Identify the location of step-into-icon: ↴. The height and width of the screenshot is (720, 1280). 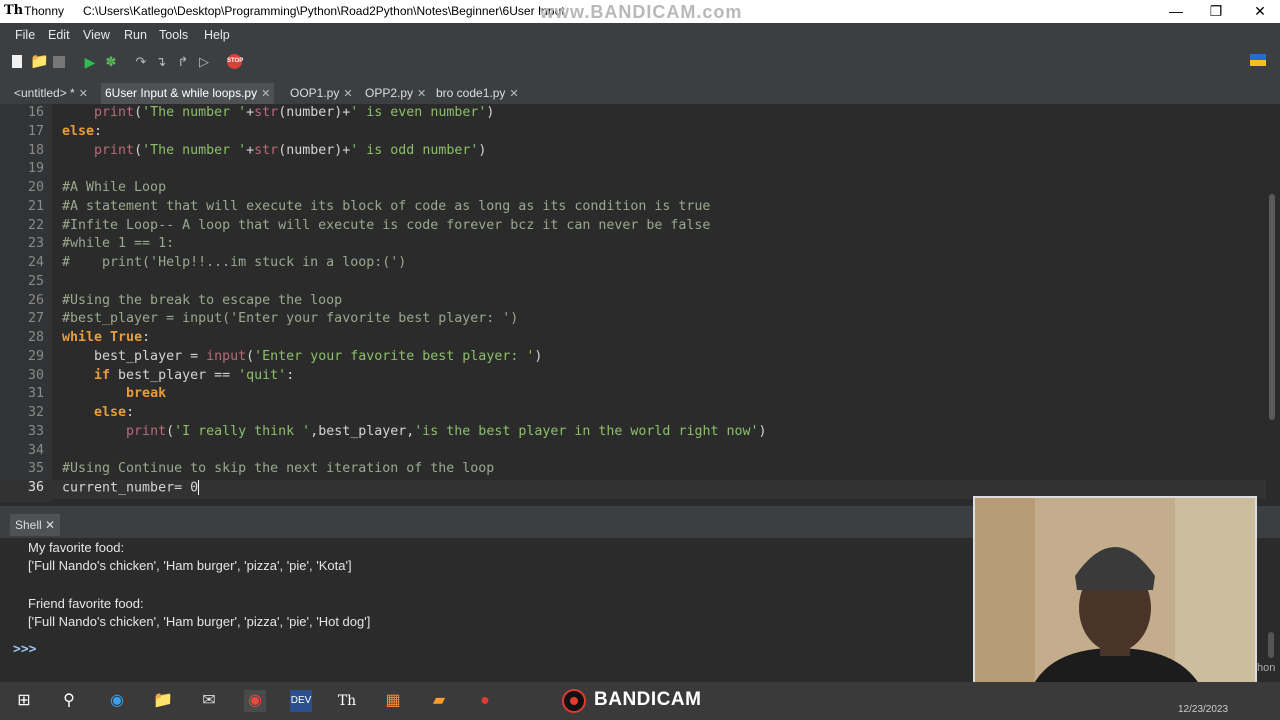
(161, 62).